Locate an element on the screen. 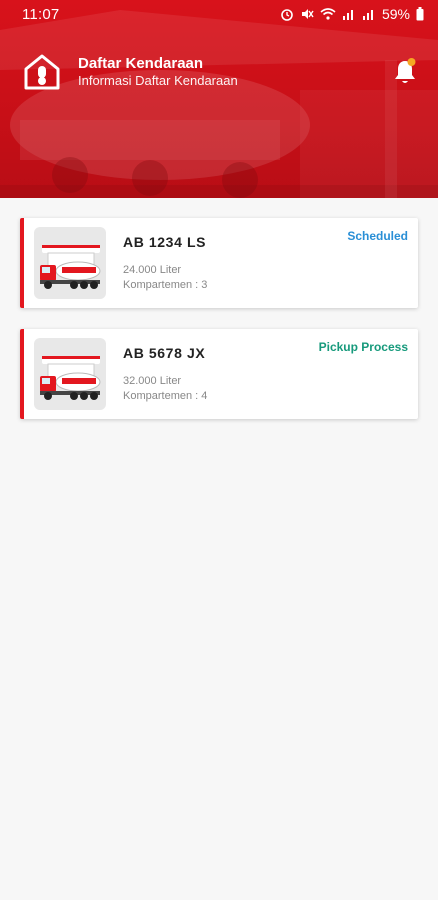 The width and height of the screenshot is (438, 900). page-subtitle: Informasi Daftar Kendaraan is located at coordinates (158, 80).